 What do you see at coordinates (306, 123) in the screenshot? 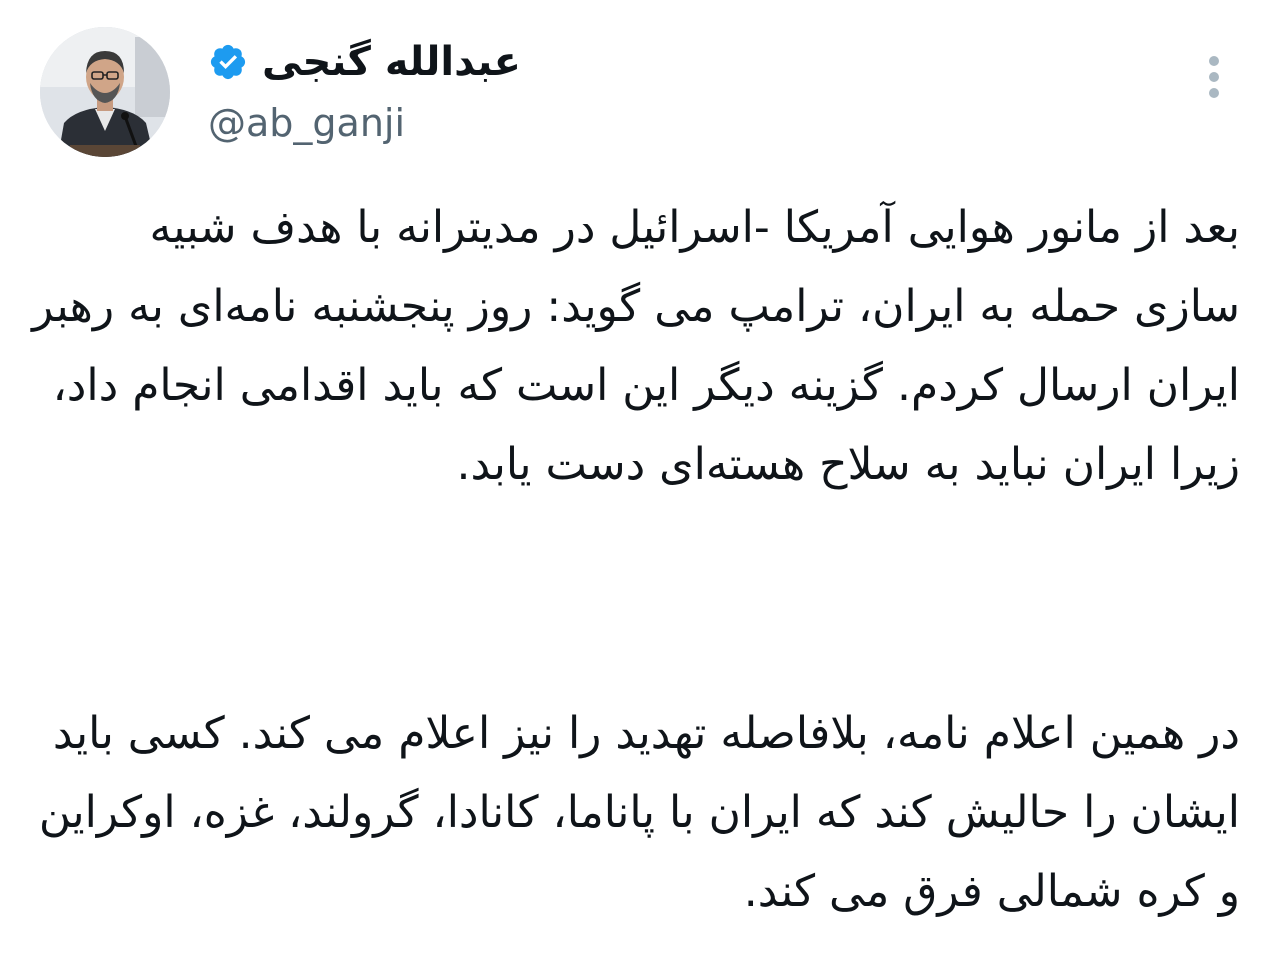
I see `author-handle: @ab_ganji` at bounding box center [306, 123].